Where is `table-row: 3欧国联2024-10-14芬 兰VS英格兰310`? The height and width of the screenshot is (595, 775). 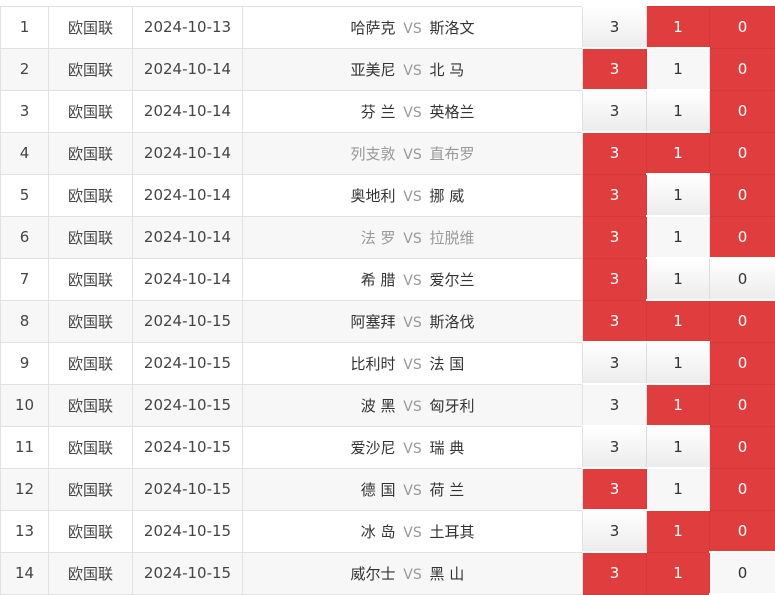
table-row: 3欧国联2024-10-14芬 兰VS英格兰310 is located at coordinates (388, 111).